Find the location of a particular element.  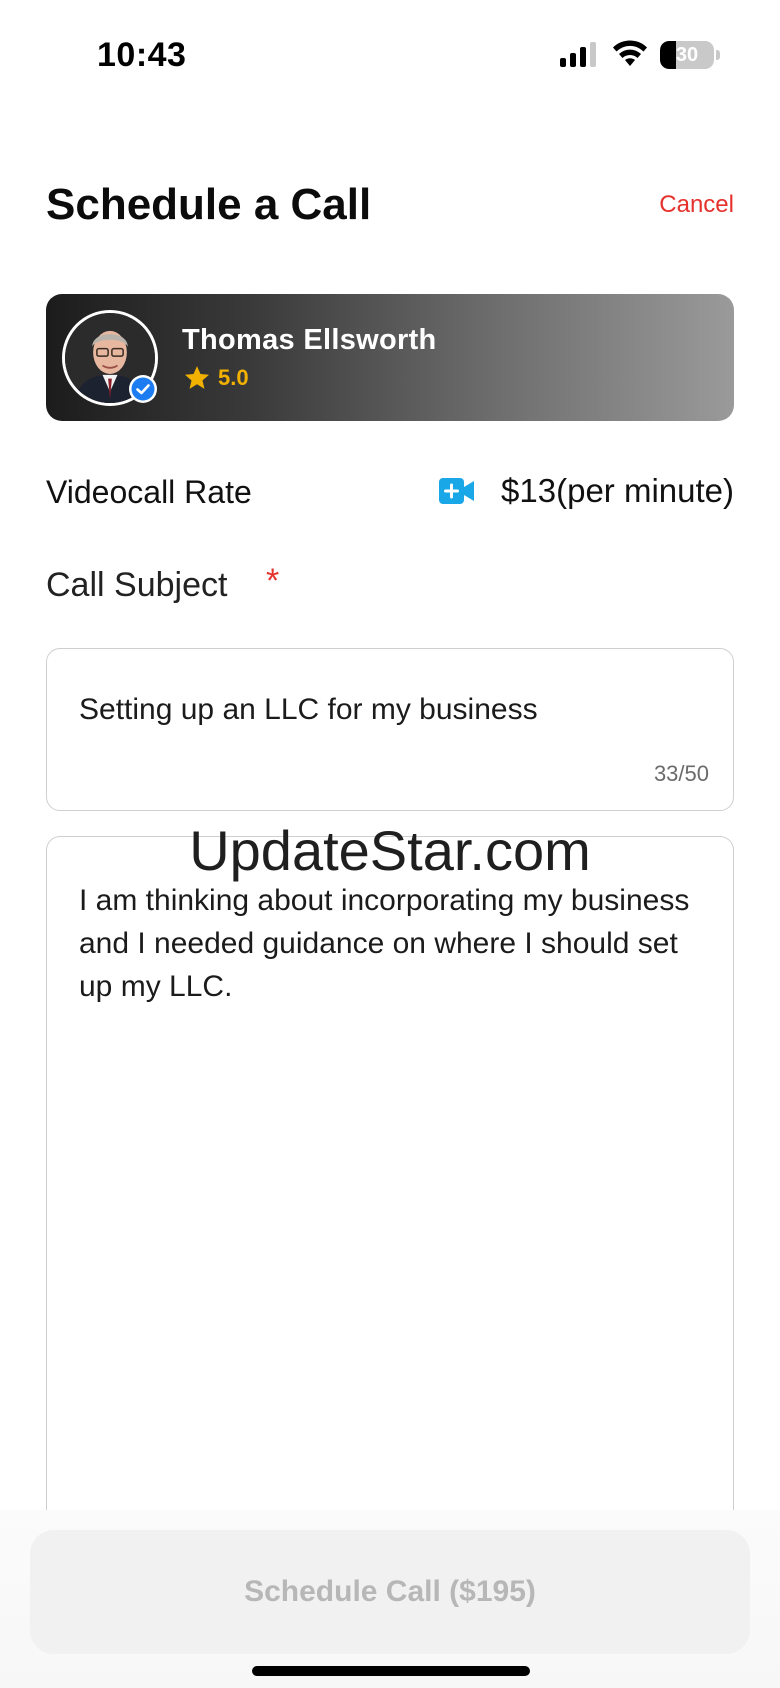

cellular-signal-icon is located at coordinates (578, 54).